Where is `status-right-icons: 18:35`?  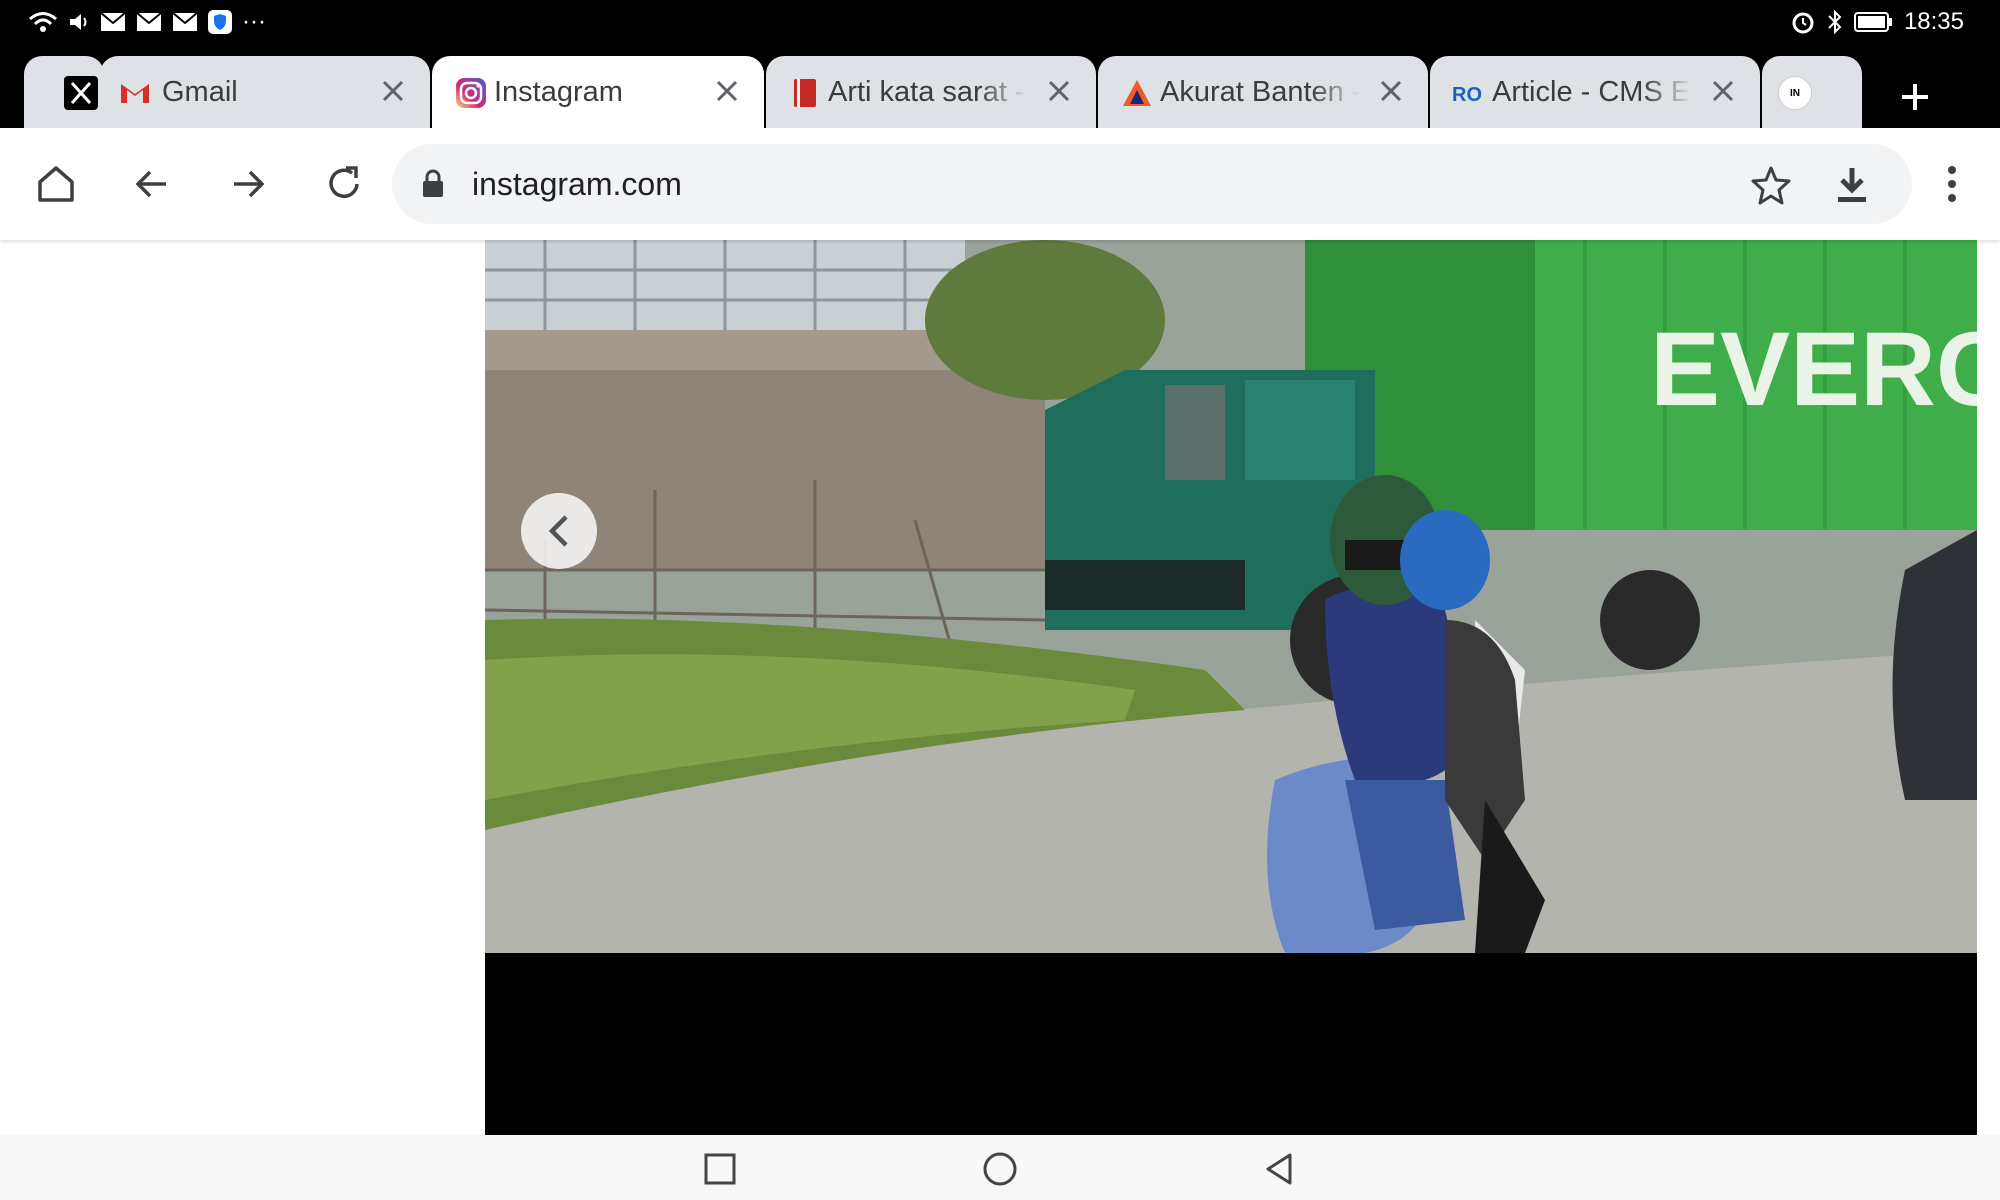
status-right-icons: 18:35 is located at coordinates (1877, 22).